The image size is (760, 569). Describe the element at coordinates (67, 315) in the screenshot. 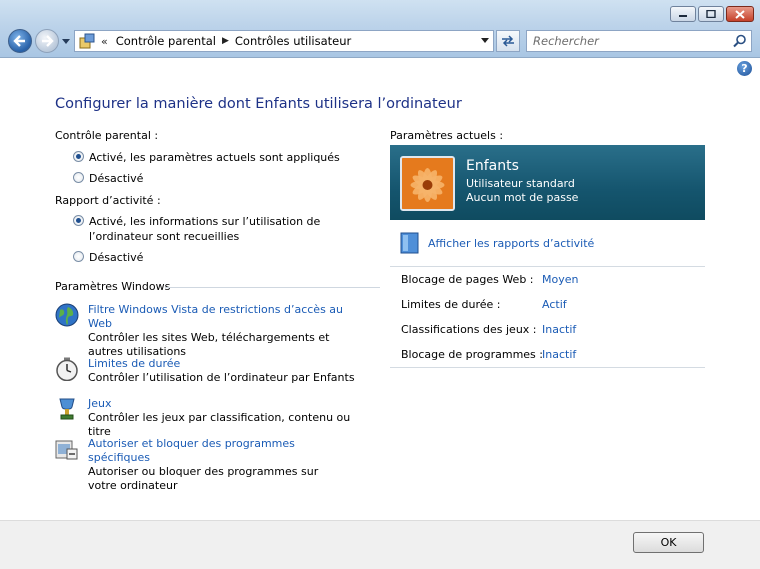

I see `globe-icon` at that location.